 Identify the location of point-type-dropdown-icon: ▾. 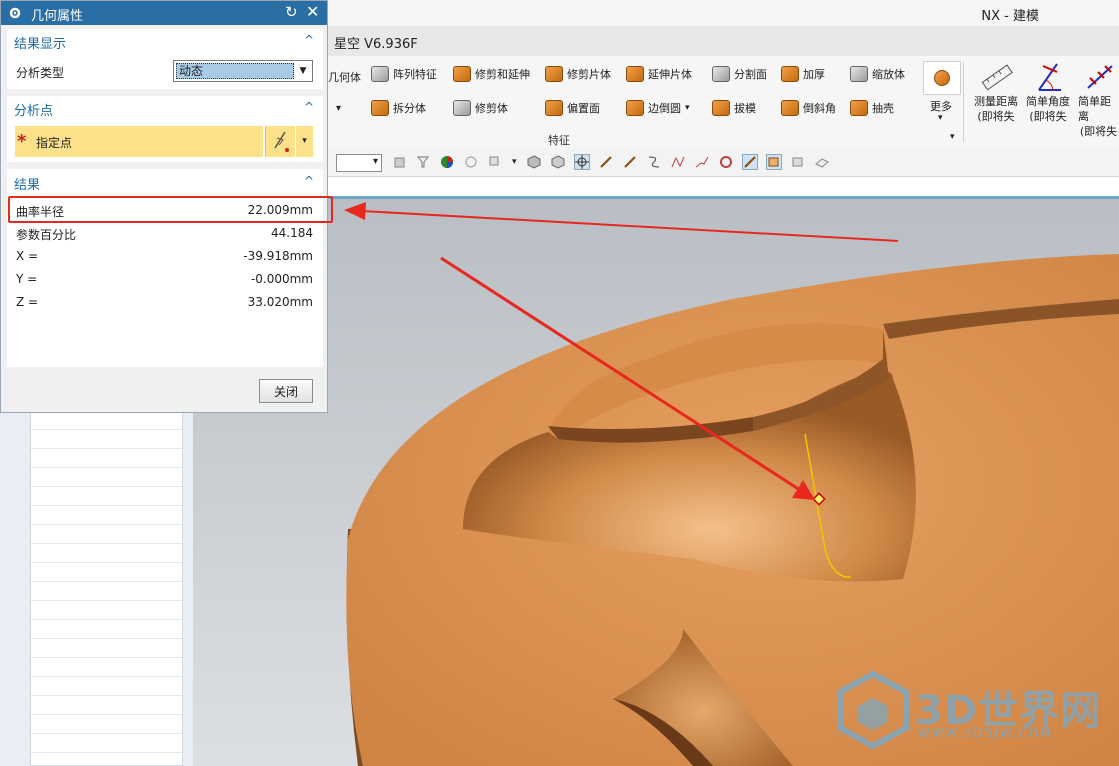
(304, 141).